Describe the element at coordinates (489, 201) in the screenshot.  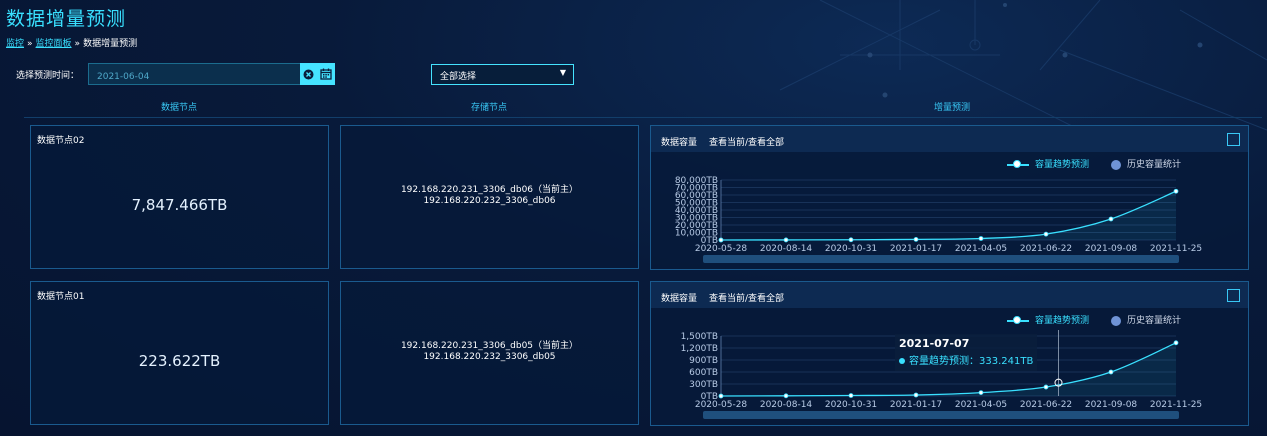
I see `storage-node-address: 192.168.220.232_3306_db06` at that location.